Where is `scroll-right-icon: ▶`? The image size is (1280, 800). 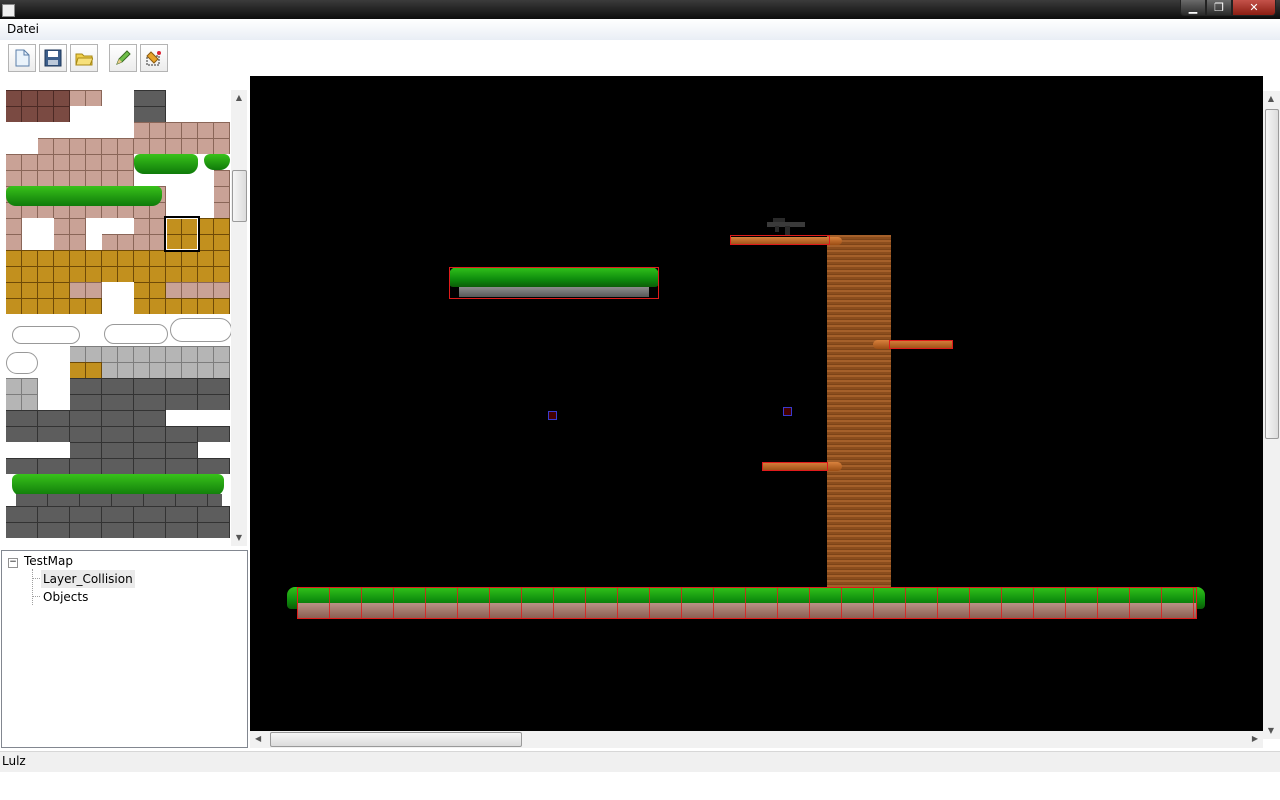 scroll-right-icon: ▶ is located at coordinates (1255, 738).